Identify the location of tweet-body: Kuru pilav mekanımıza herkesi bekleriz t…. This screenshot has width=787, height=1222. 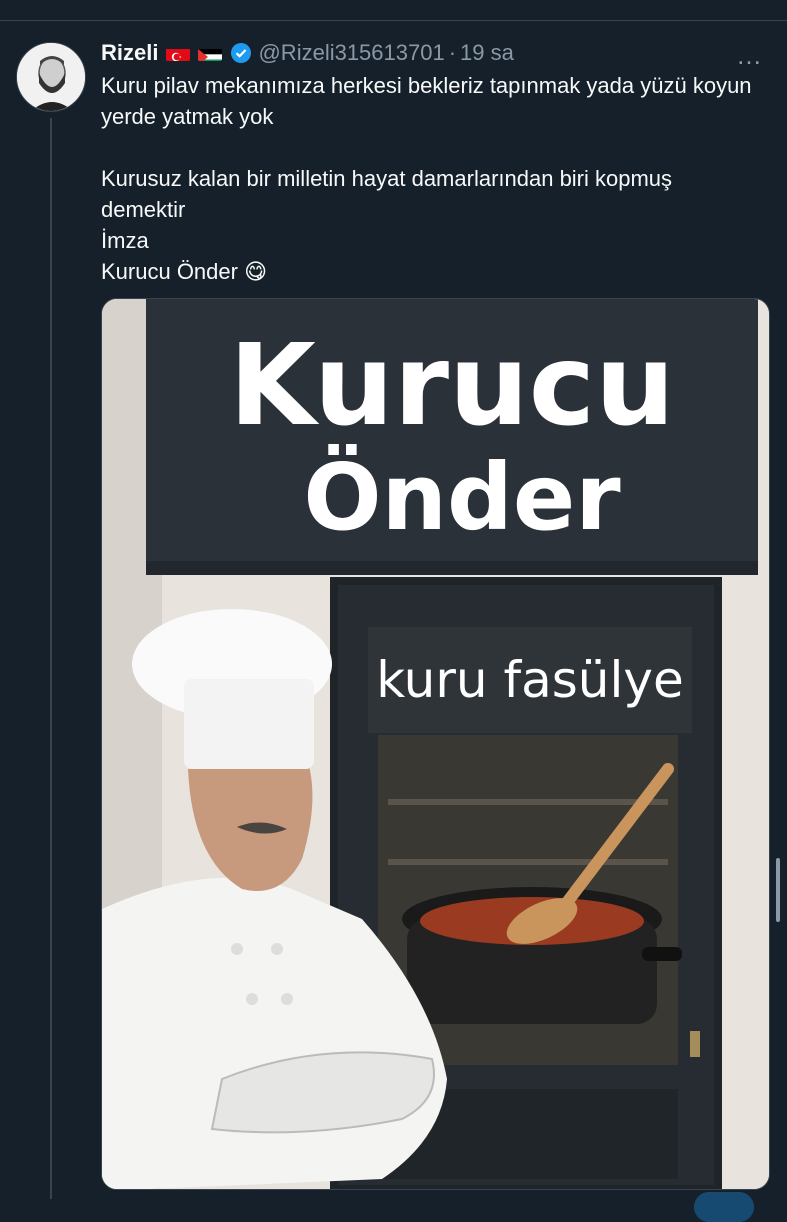
(431, 178).